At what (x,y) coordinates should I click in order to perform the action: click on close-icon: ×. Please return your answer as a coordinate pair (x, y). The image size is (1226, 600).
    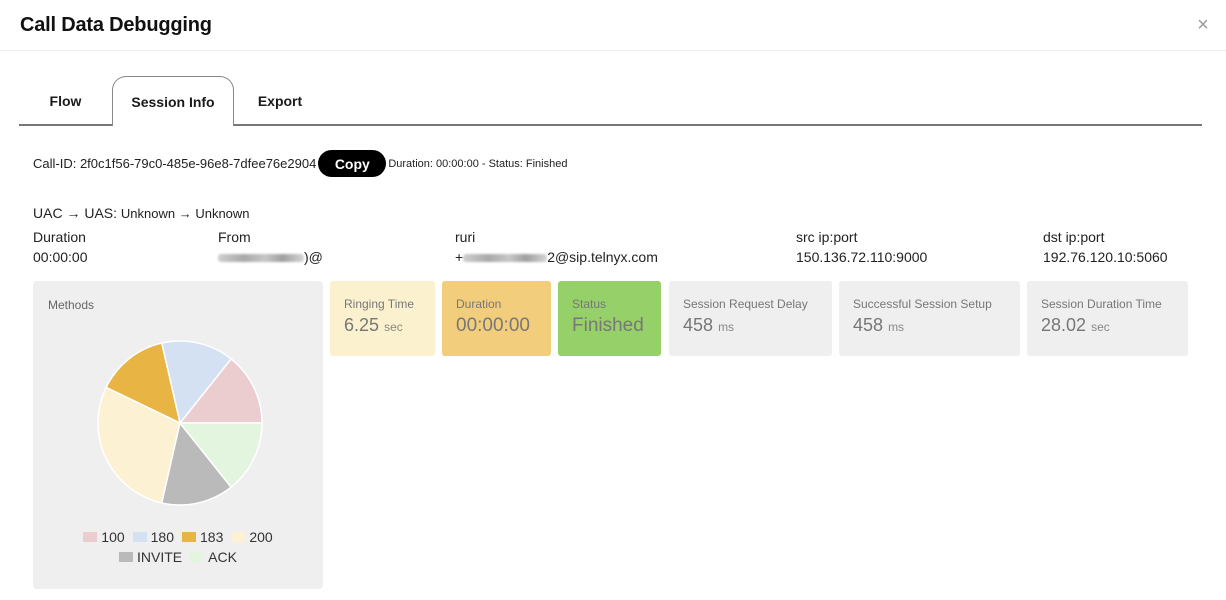
    Looking at the image, I should click on (1203, 25).